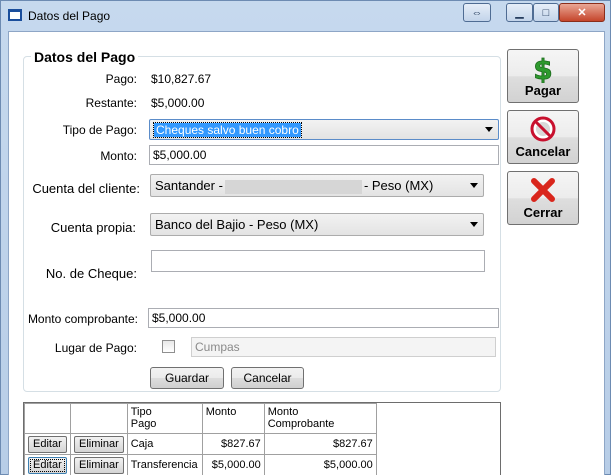  What do you see at coordinates (318, 261) in the screenshot?
I see `cheque-input` at bounding box center [318, 261].